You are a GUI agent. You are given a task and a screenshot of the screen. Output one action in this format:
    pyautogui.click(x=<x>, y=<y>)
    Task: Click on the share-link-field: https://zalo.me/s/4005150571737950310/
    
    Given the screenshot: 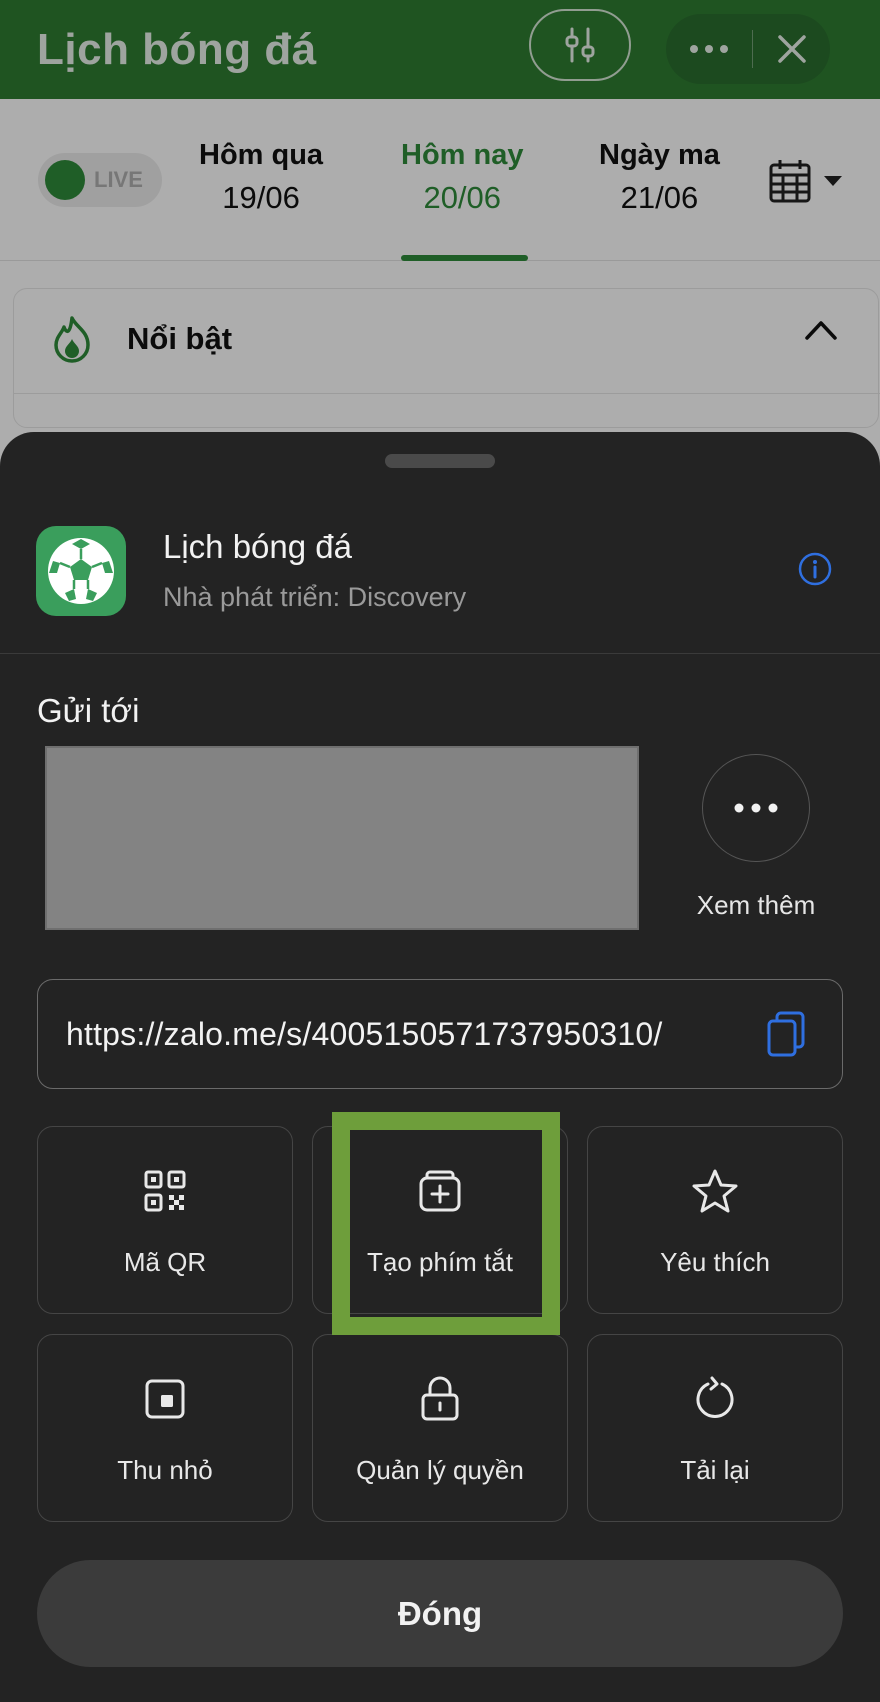 What is the action you would take?
    pyautogui.click(x=440, y=1034)
    